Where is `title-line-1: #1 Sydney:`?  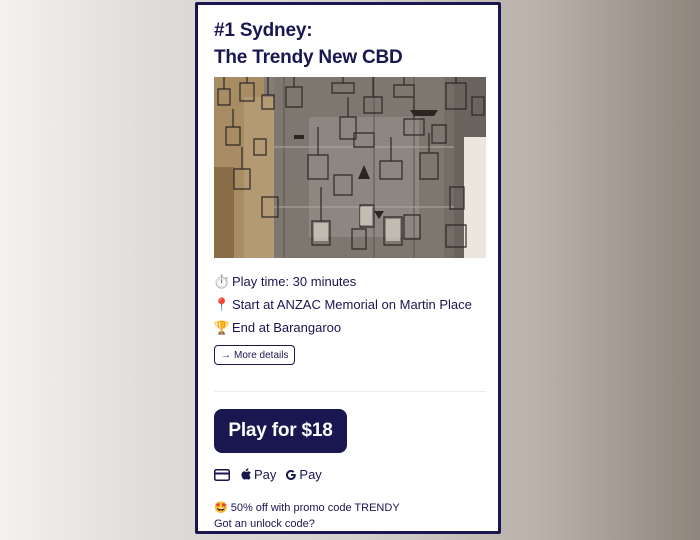 title-line-1: #1 Sydney: is located at coordinates (263, 30).